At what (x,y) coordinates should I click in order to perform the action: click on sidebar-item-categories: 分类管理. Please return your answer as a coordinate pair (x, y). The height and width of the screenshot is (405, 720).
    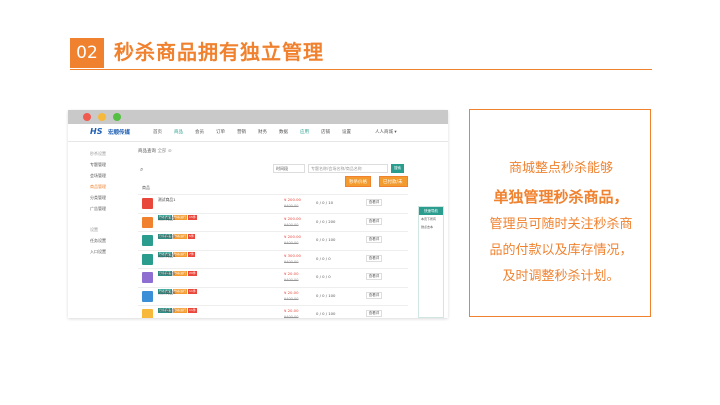
    Looking at the image, I should click on (110, 197).